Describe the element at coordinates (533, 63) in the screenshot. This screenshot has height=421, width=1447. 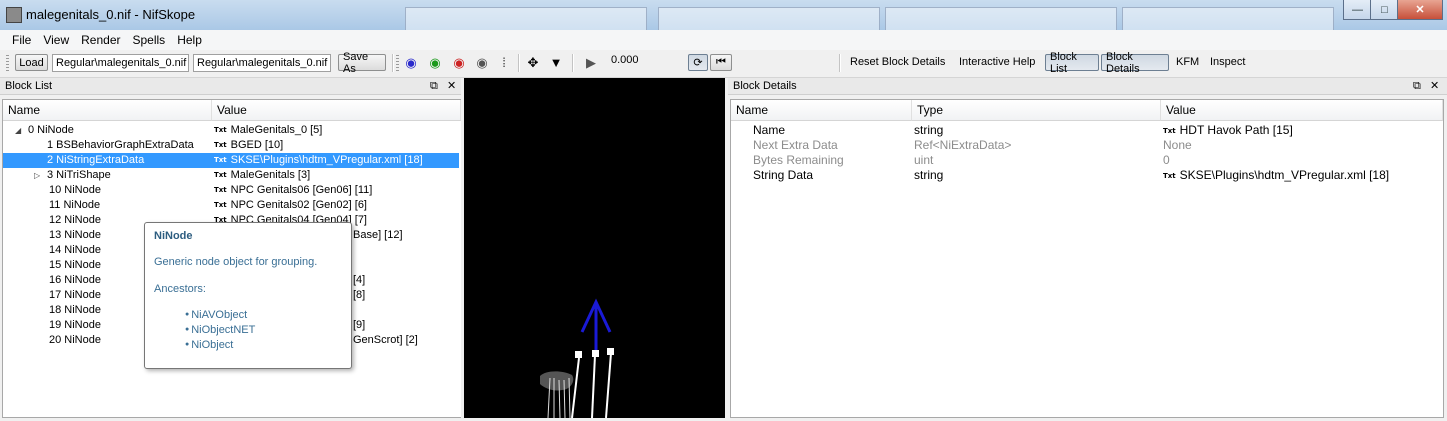
I see `move-icon: ✥` at that location.